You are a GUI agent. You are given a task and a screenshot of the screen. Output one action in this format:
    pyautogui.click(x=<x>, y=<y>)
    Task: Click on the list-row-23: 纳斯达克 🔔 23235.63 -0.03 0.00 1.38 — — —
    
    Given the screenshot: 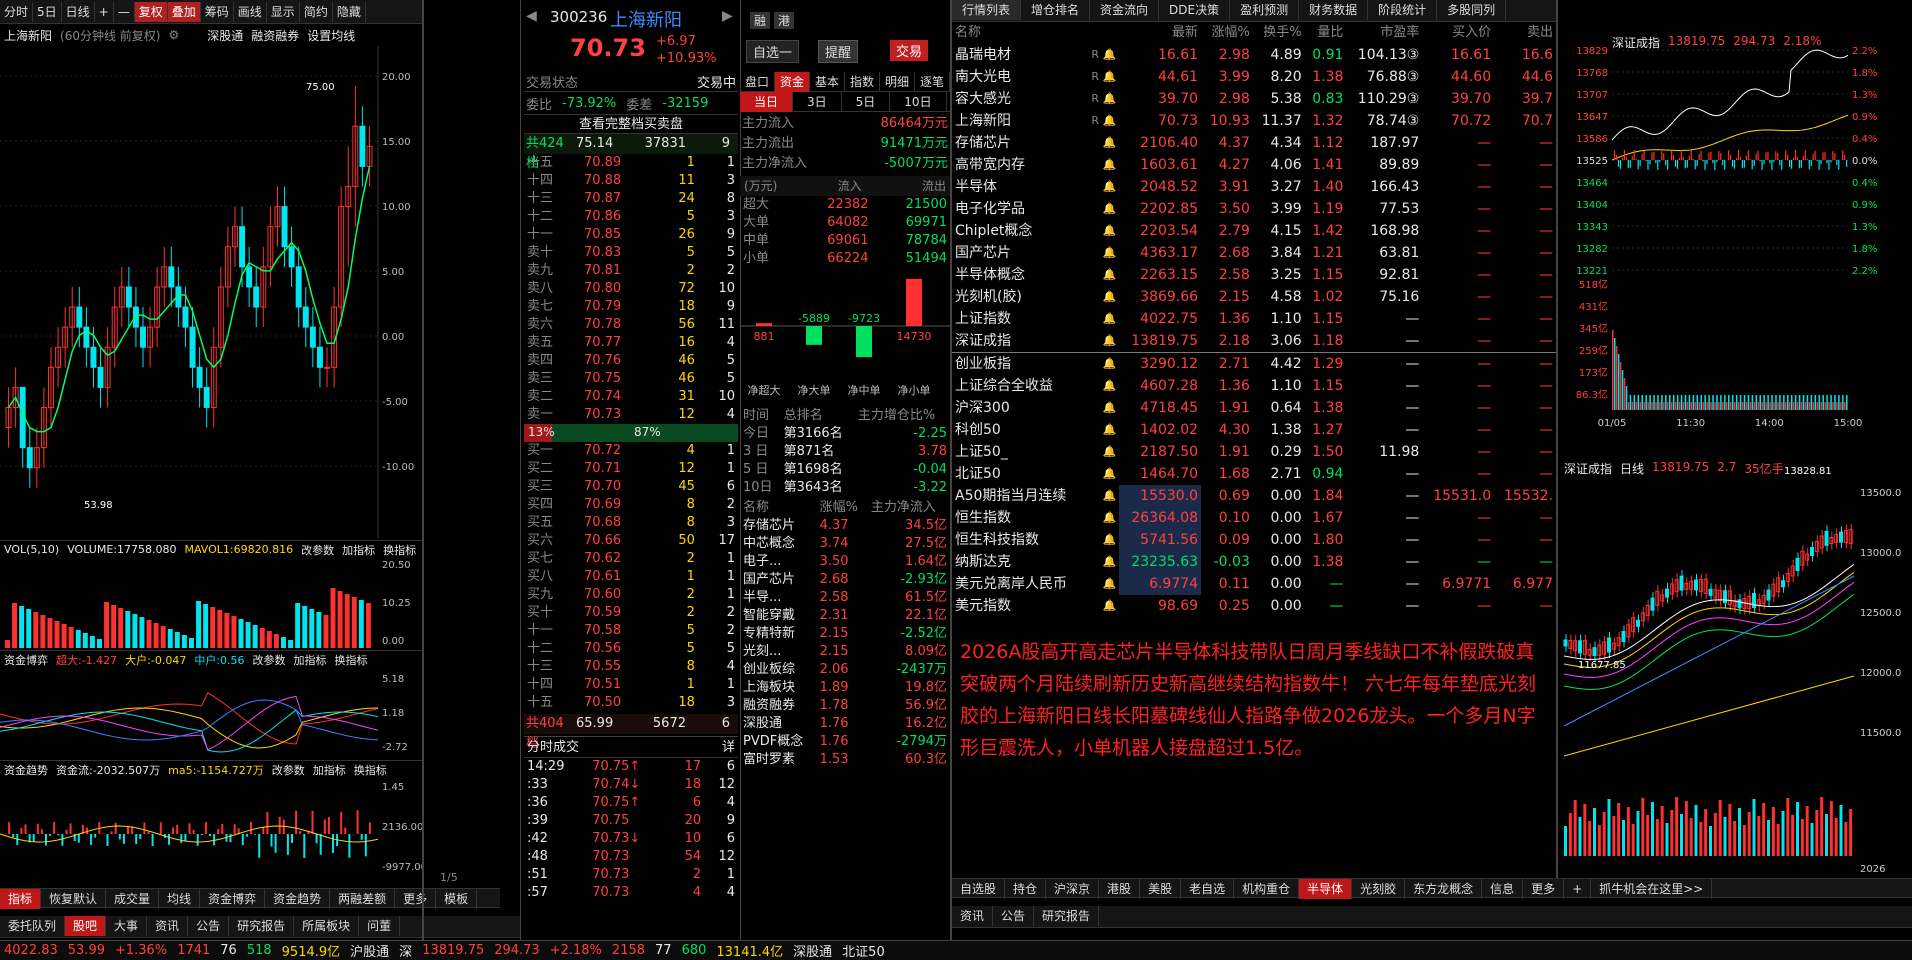 What is the action you would take?
    pyautogui.click(x=1254, y=562)
    